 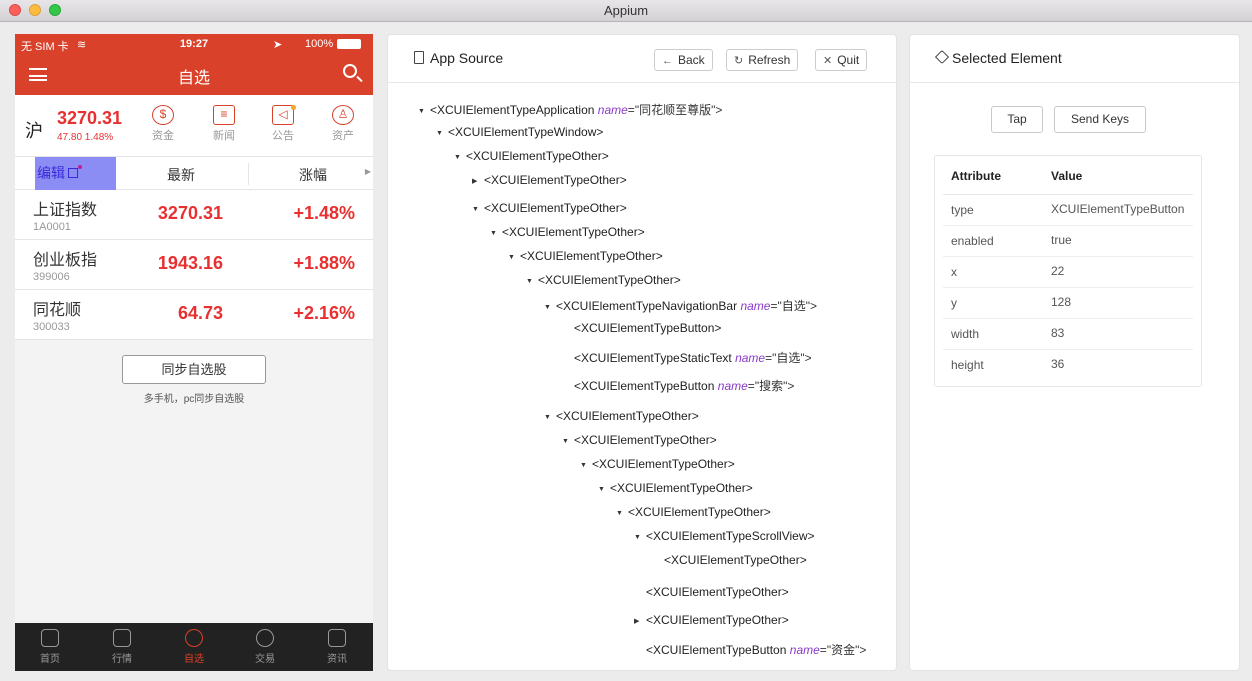 What do you see at coordinates (194, 399) in the screenshot?
I see `sync-subtitle: 多手机，pc同步自选股` at bounding box center [194, 399].